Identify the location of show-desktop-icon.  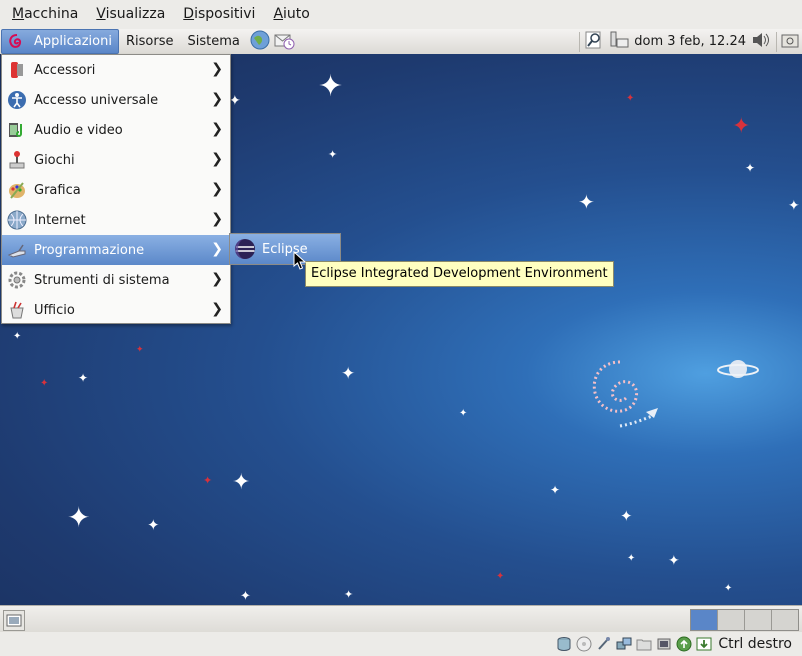
(14, 620).